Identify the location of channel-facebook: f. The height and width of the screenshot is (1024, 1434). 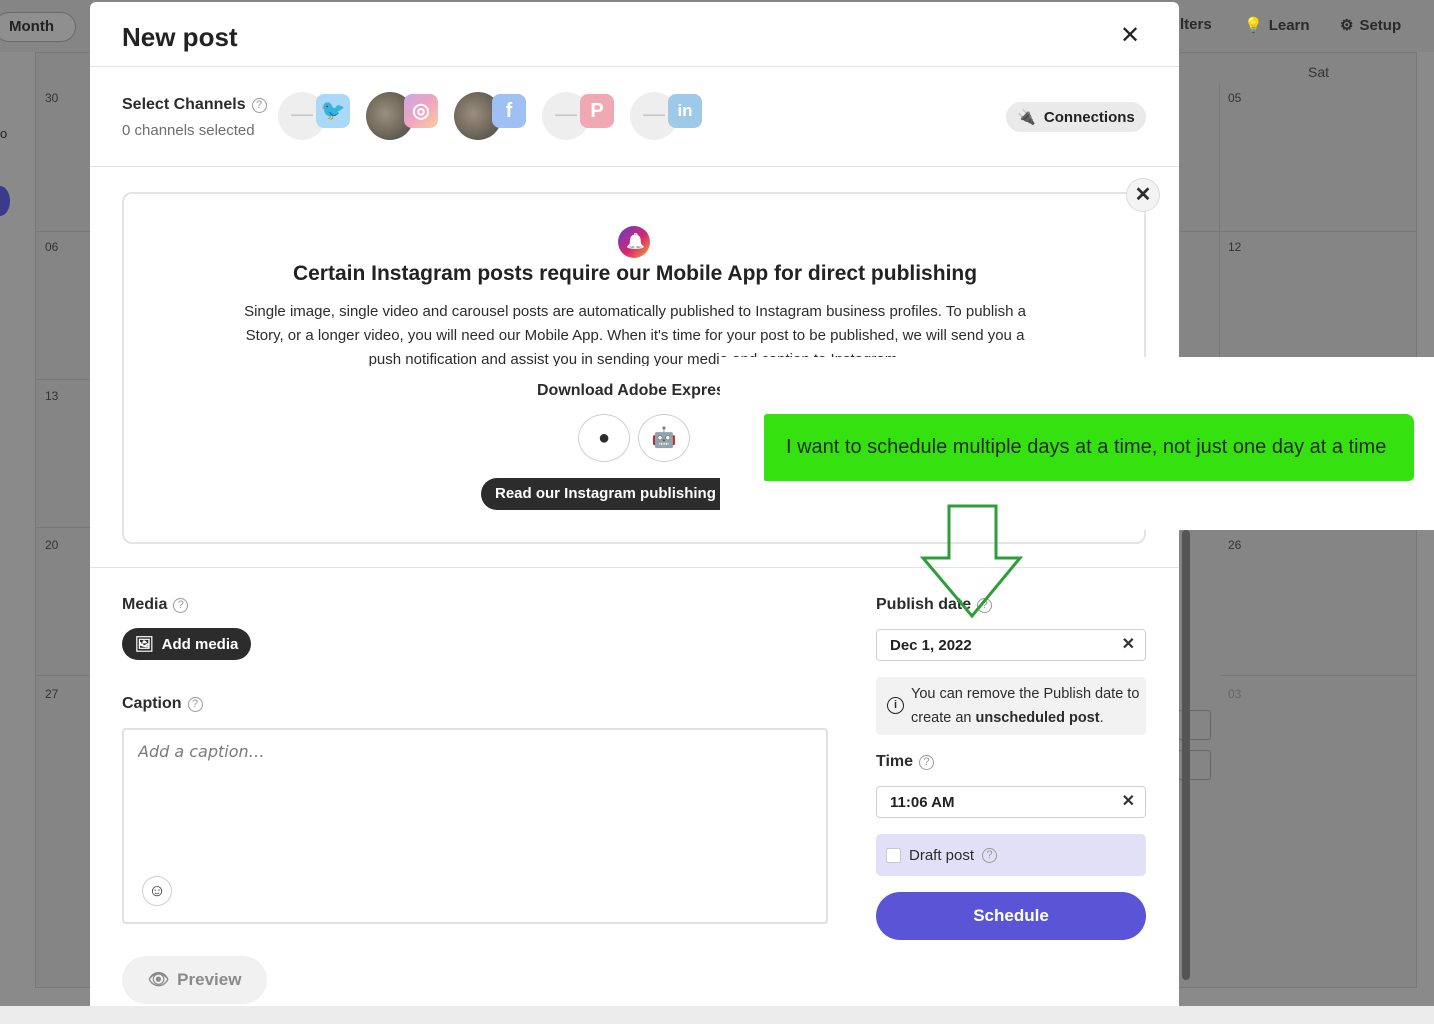
(499, 118).